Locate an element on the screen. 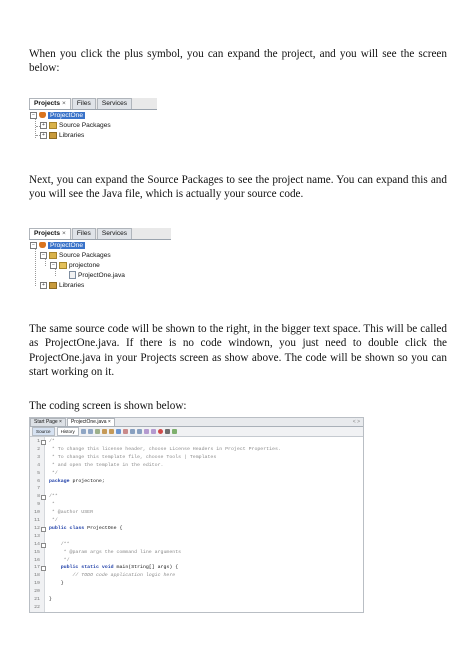 Image resolution: width=474 pixels, height=669 pixels. code-line: // TODO code application logic here is located at coordinates (112, 576).